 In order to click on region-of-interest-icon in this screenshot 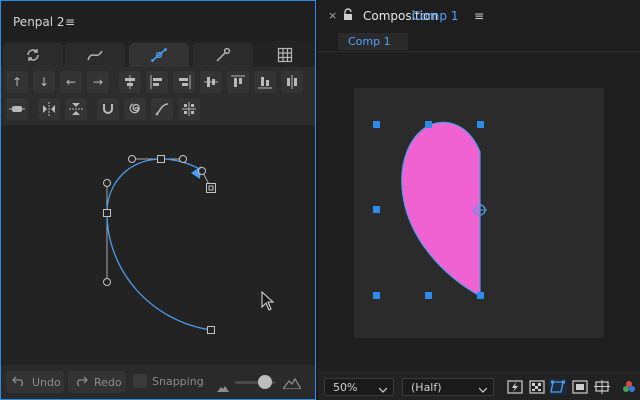, I will do `click(580, 387)`.